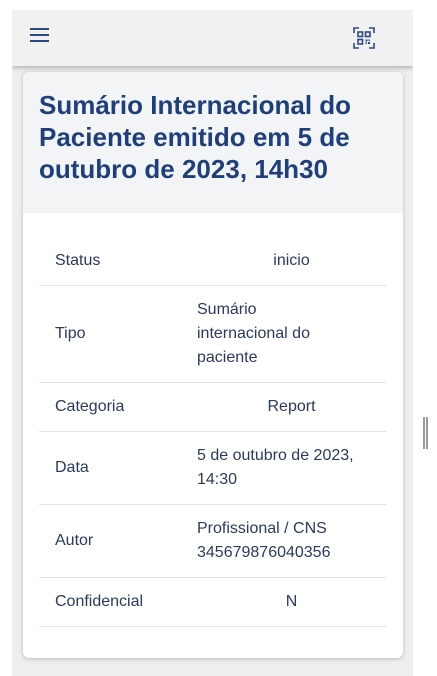 This screenshot has height=676, width=437. What do you see at coordinates (212, 38) in the screenshot?
I see `app-bar` at bounding box center [212, 38].